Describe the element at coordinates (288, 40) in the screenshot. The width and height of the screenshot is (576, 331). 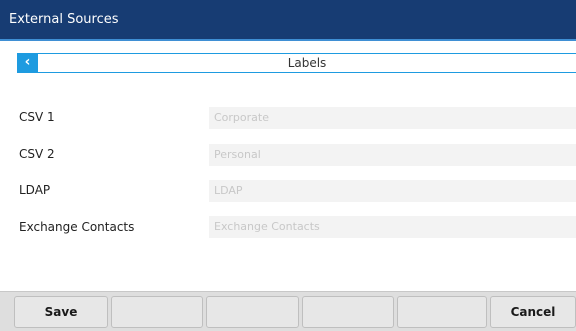
I see `title-accent-line` at that location.